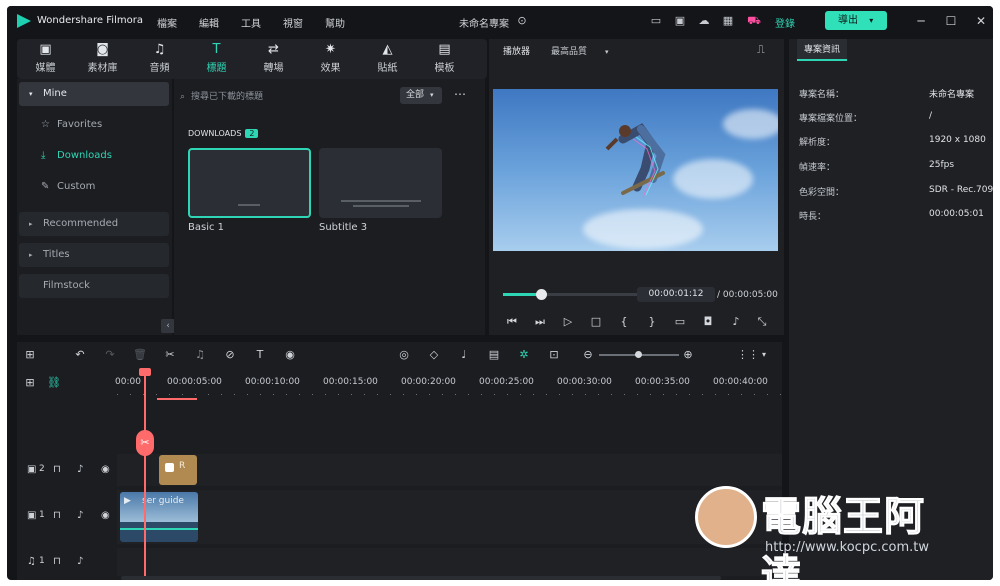  Describe the element at coordinates (387, 59) in the screenshot. I see `tab-stickers: ◭ 貼紙` at that location.